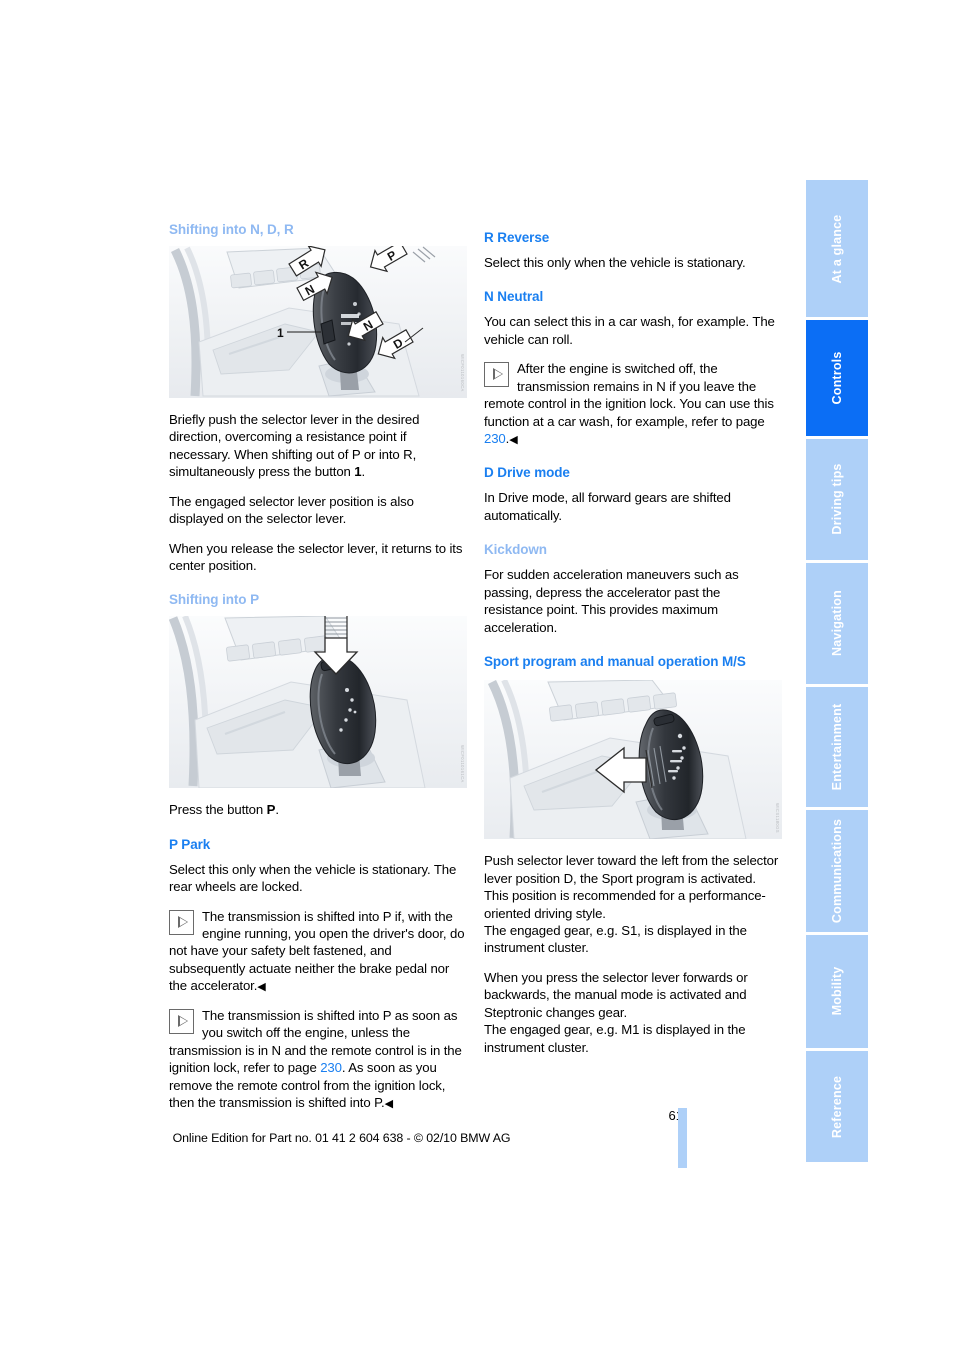  I want to click on tab-communications: Communications, so click(837, 871).